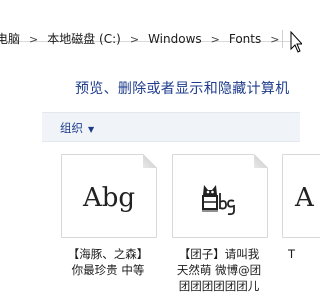 Image resolution: width=320 pixels, height=300 pixels. Describe the element at coordinates (91, 129) in the screenshot. I see `chevron-down-icon: ▼` at that location.